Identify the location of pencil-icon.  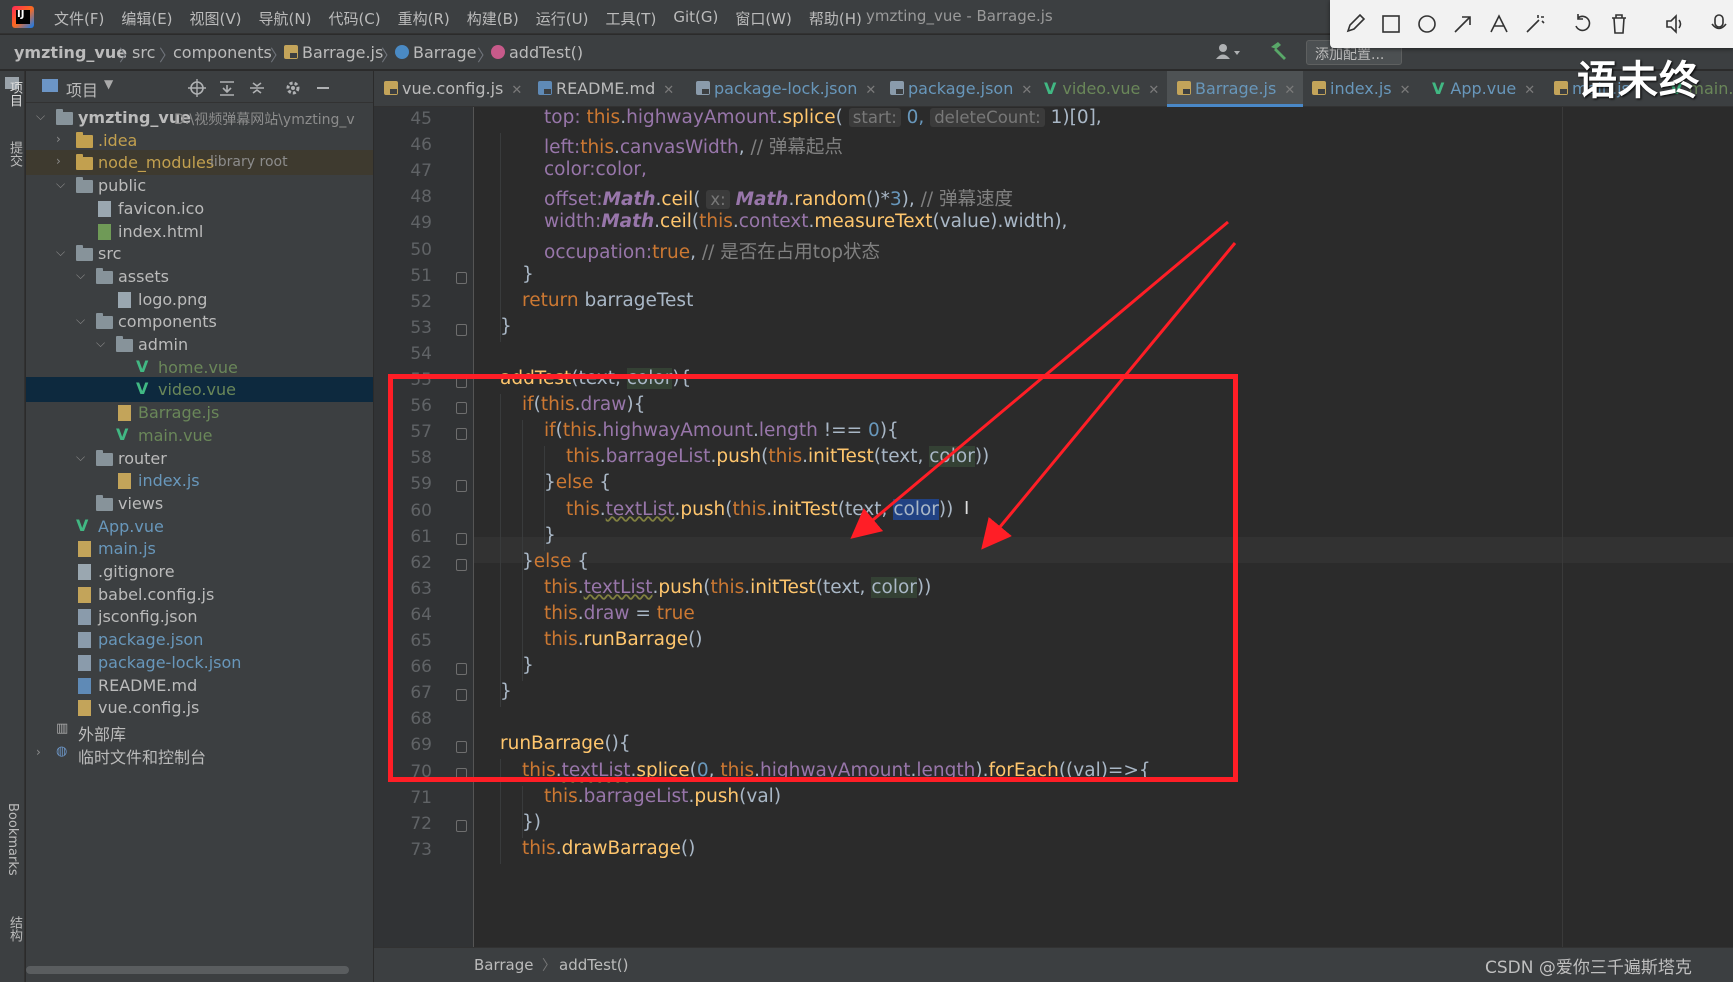
(1355, 24).